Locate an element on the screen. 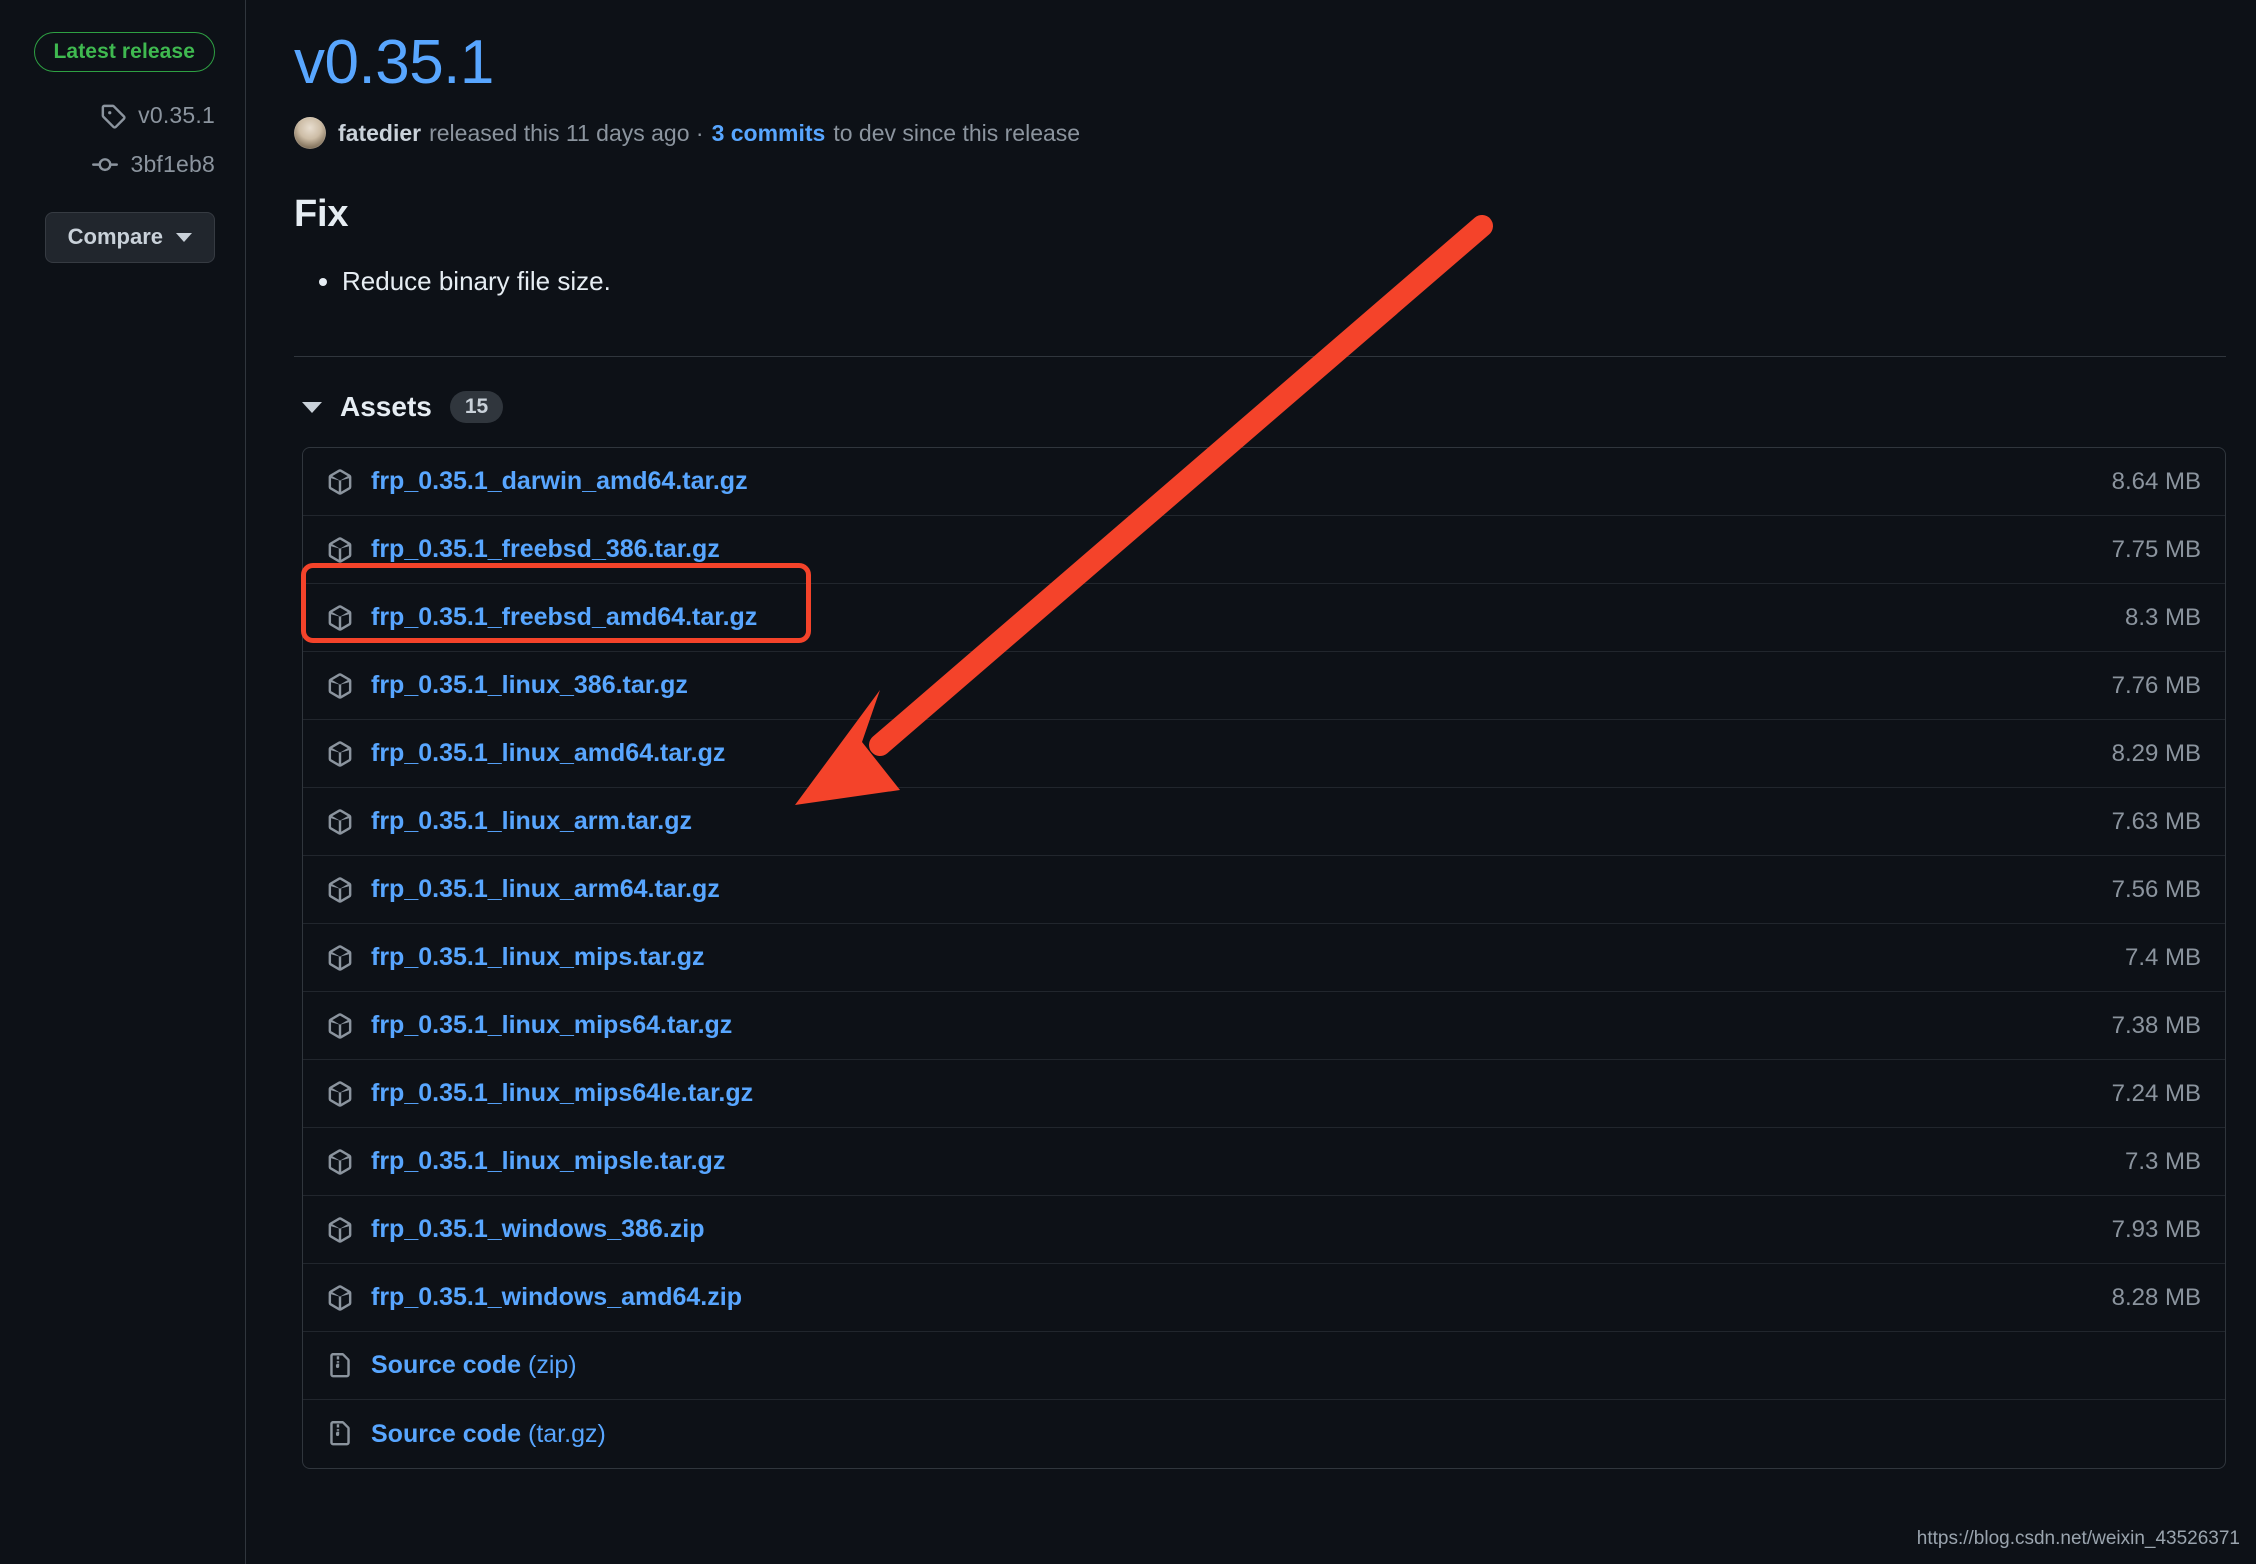 The image size is (2256, 1564). asset-name-suffix: (zip) is located at coordinates (549, 1365).